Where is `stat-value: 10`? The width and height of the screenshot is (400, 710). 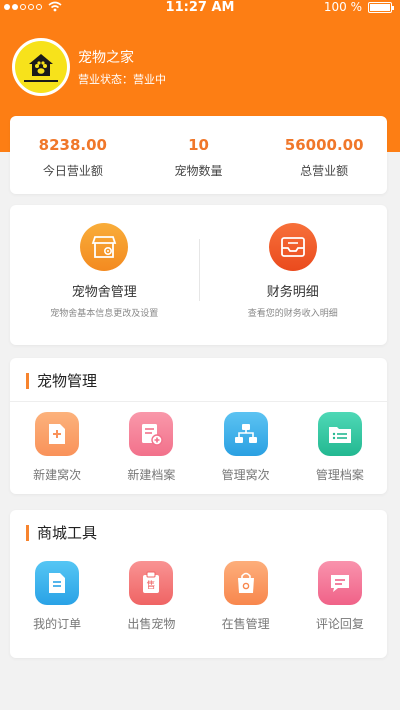 stat-value: 10 is located at coordinates (198, 145).